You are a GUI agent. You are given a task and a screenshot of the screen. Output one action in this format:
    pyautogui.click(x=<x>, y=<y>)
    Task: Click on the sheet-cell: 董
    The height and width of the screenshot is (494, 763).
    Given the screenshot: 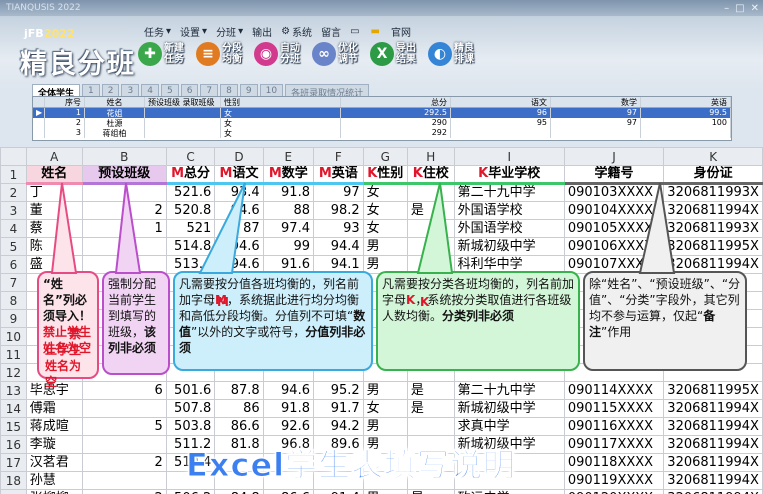 What is the action you would take?
    pyautogui.click(x=54, y=210)
    